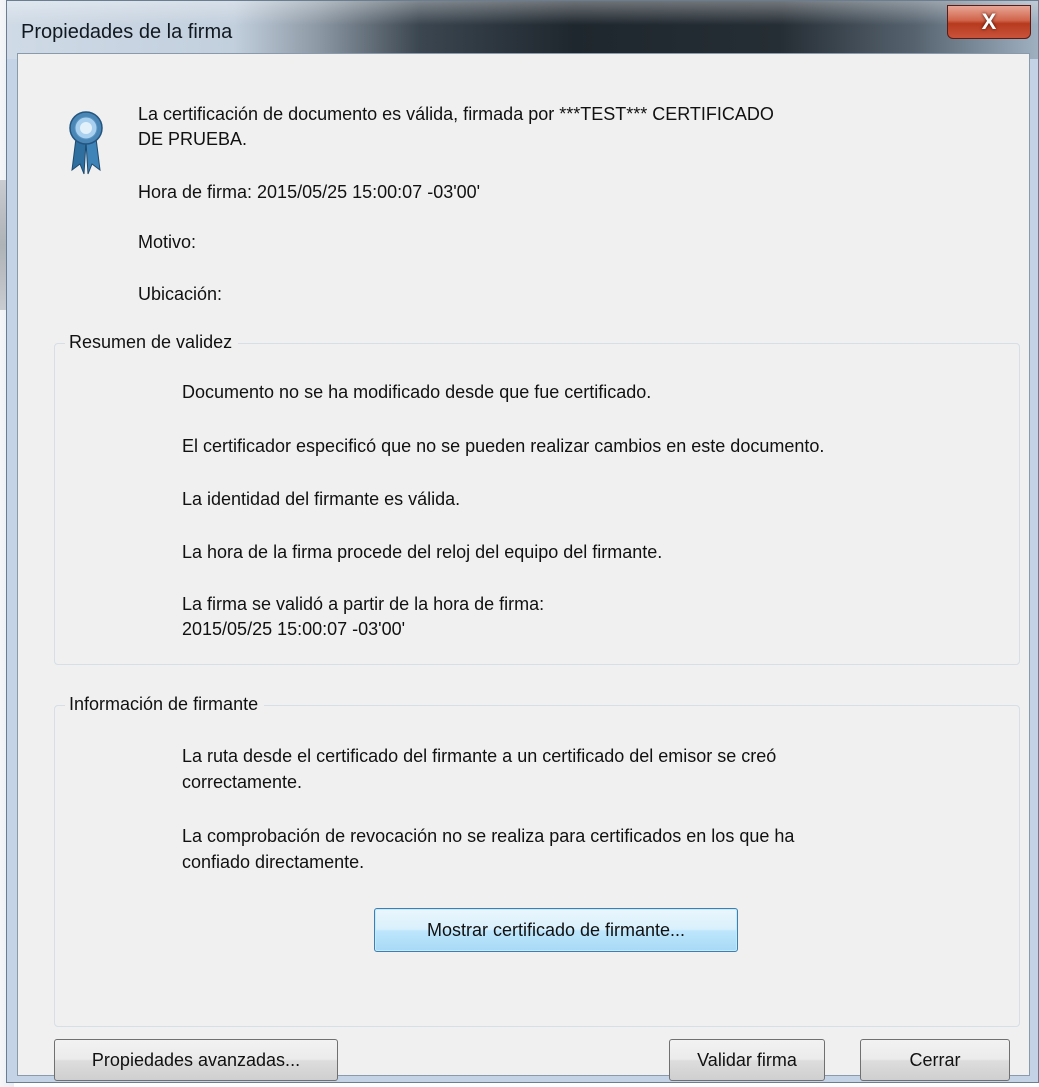  What do you see at coordinates (273, 862) in the screenshot?
I see `revocation-line2: confiado directamente.` at bounding box center [273, 862].